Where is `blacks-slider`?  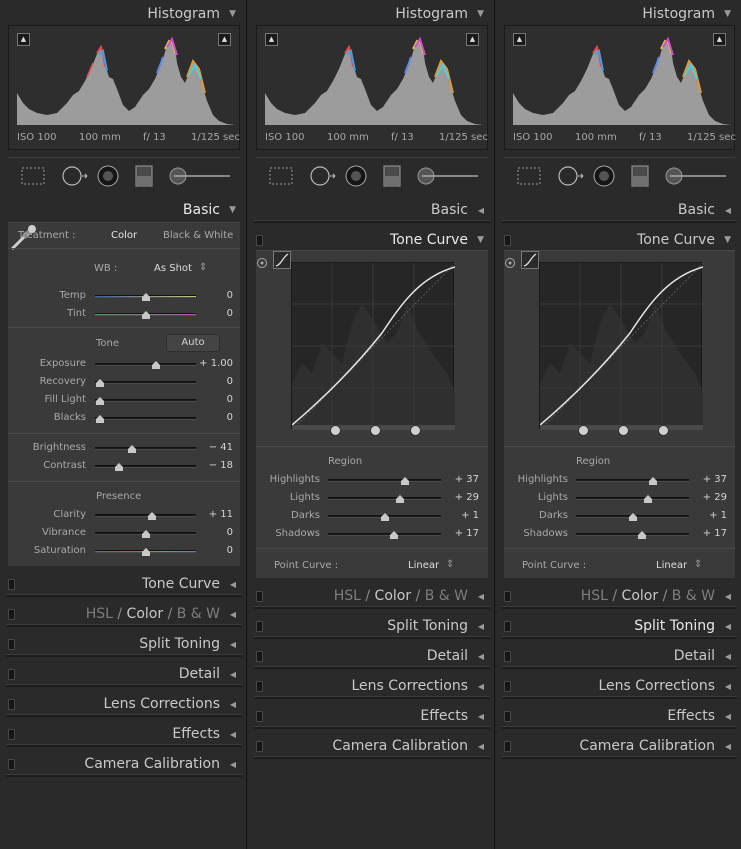 blacks-slider is located at coordinates (145, 419).